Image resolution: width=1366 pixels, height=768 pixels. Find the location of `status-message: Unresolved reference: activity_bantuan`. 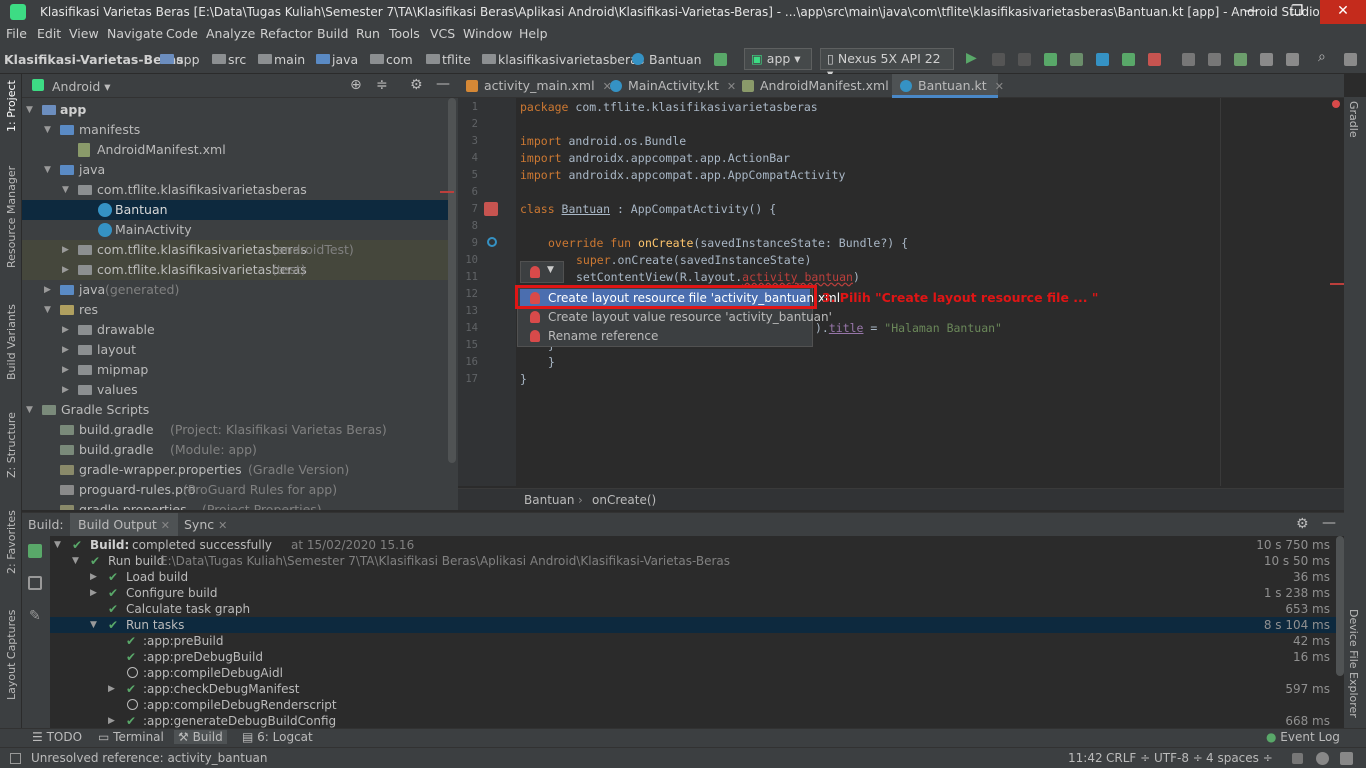

status-message: Unresolved reference: activity_bantuan is located at coordinates (149, 758).